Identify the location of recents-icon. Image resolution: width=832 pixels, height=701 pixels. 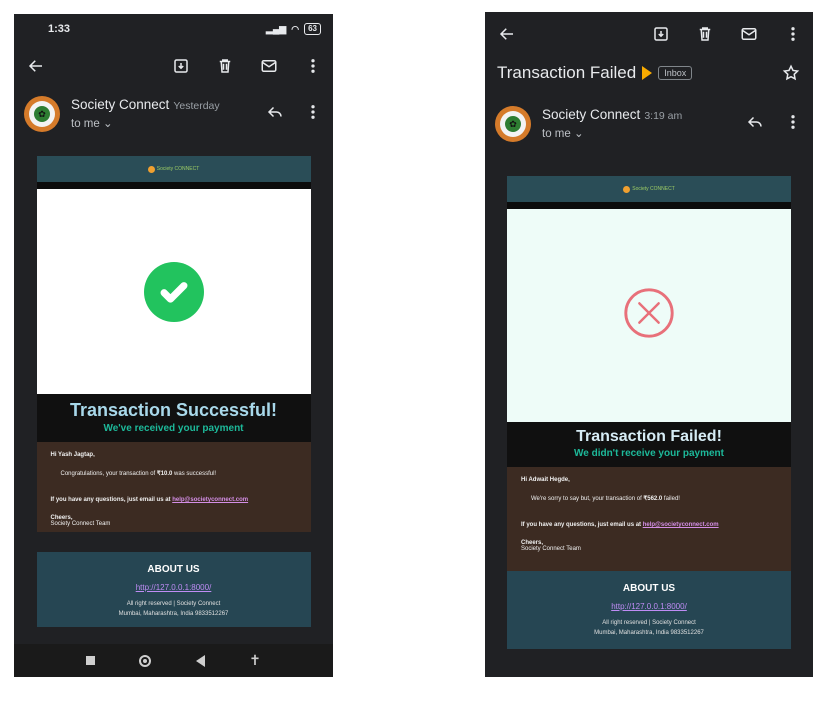
(91, 660).